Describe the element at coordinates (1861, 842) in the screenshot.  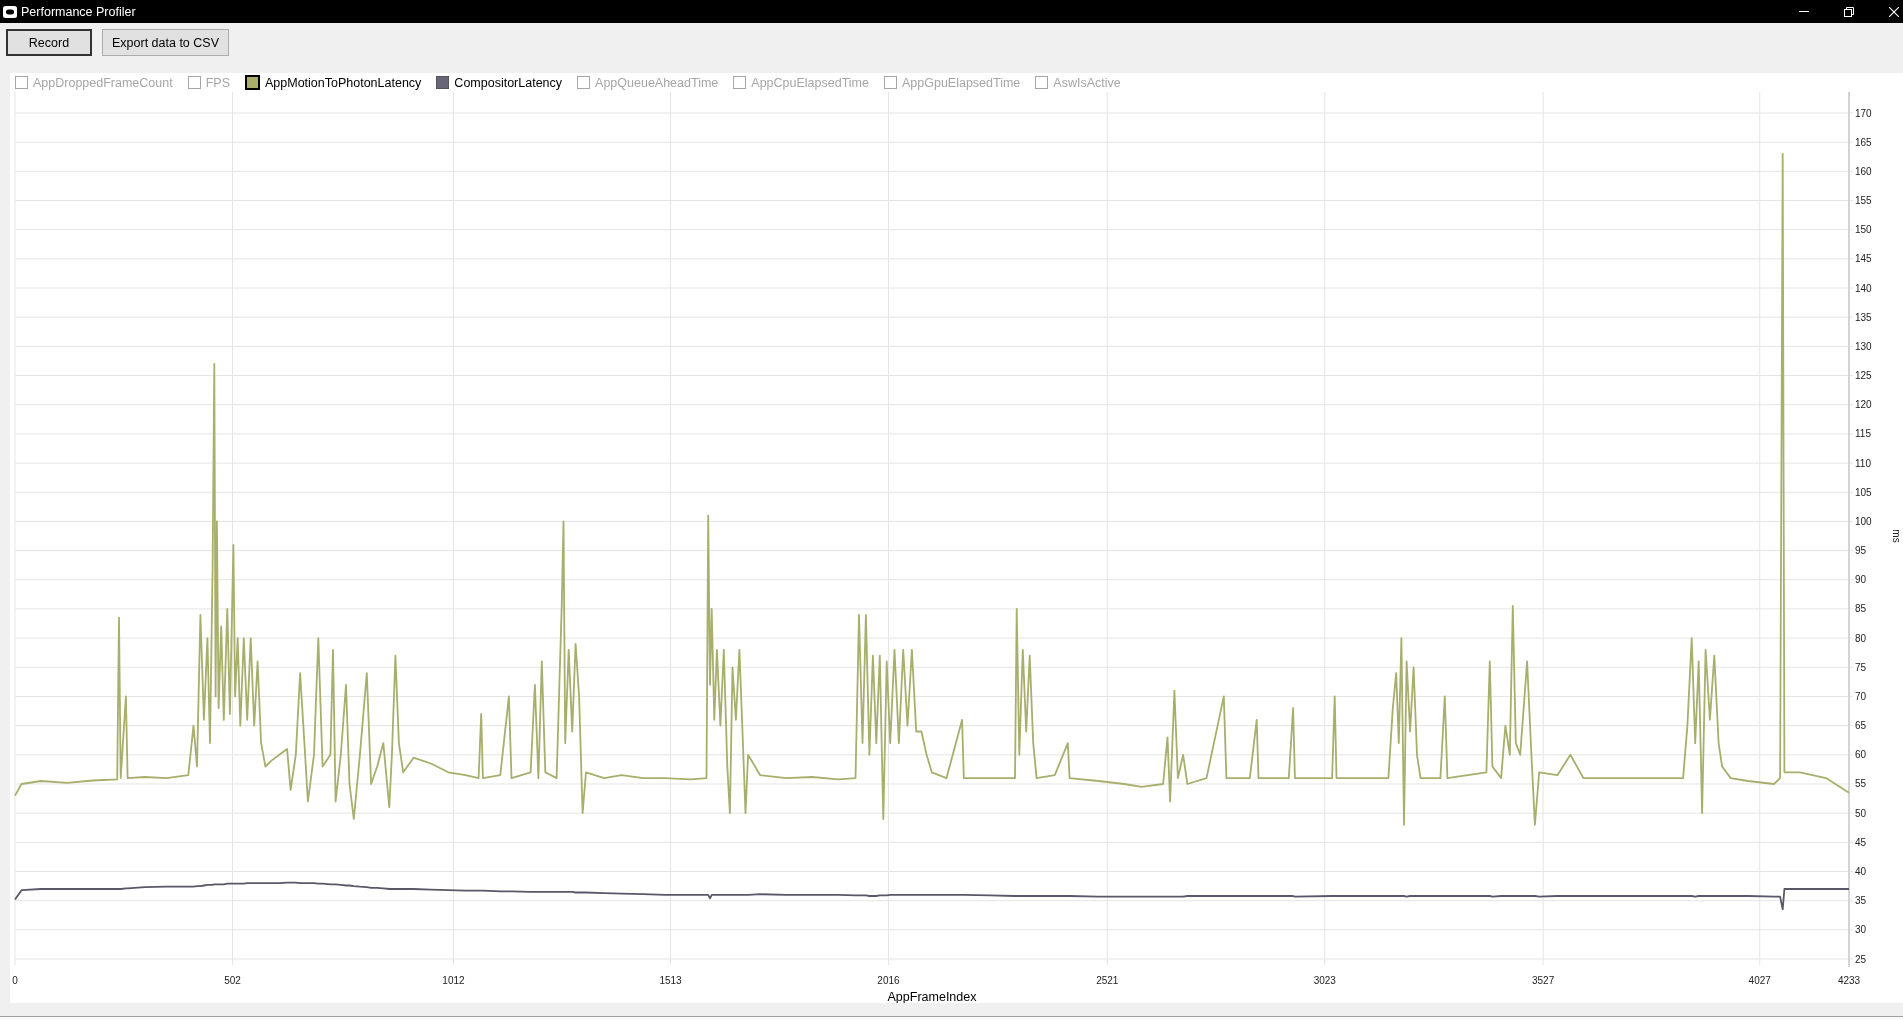
I see `y-tick-label: 45` at that location.